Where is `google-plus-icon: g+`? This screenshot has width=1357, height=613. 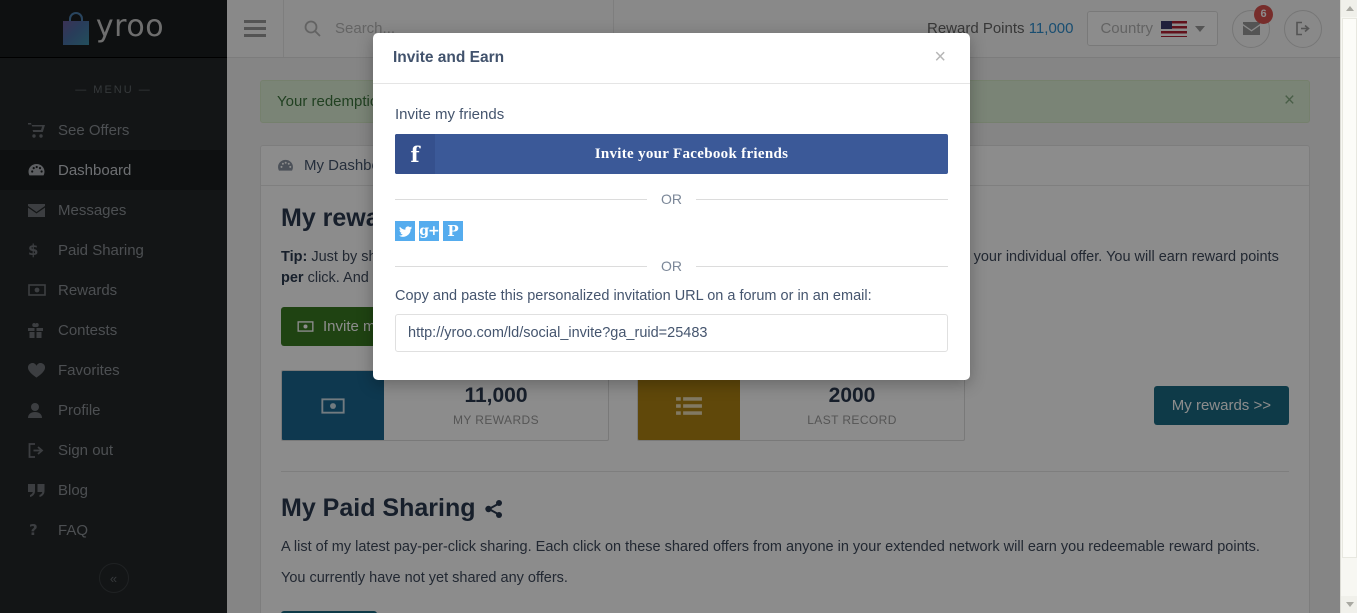 google-plus-icon: g+ is located at coordinates (429, 231).